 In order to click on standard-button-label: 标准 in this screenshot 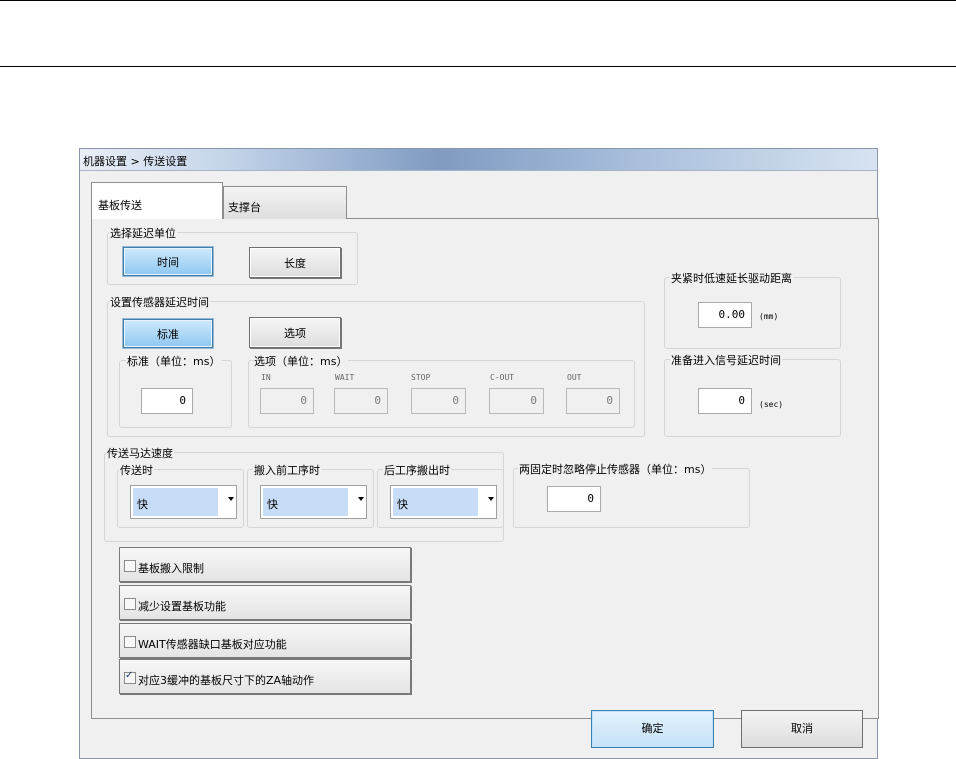, I will do `click(168, 334)`.